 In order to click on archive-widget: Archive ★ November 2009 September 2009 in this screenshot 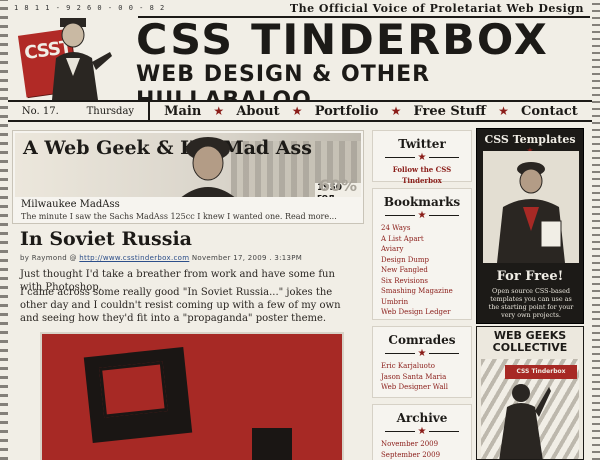, I will do `click(422, 432)`.